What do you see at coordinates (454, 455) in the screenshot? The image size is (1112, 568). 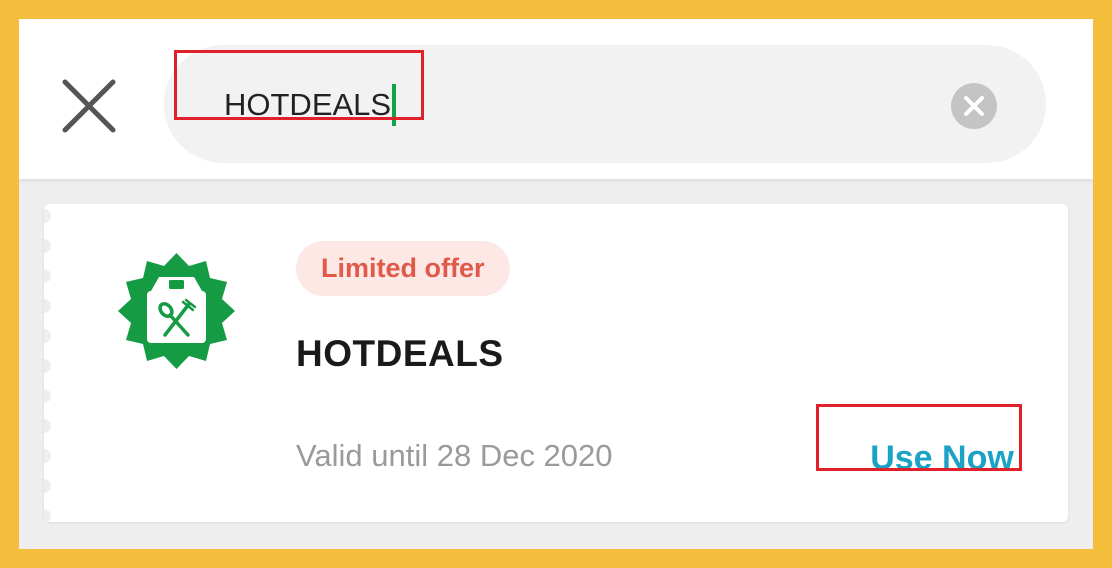 I see `validity-date: Valid until 28 Dec 2020` at bounding box center [454, 455].